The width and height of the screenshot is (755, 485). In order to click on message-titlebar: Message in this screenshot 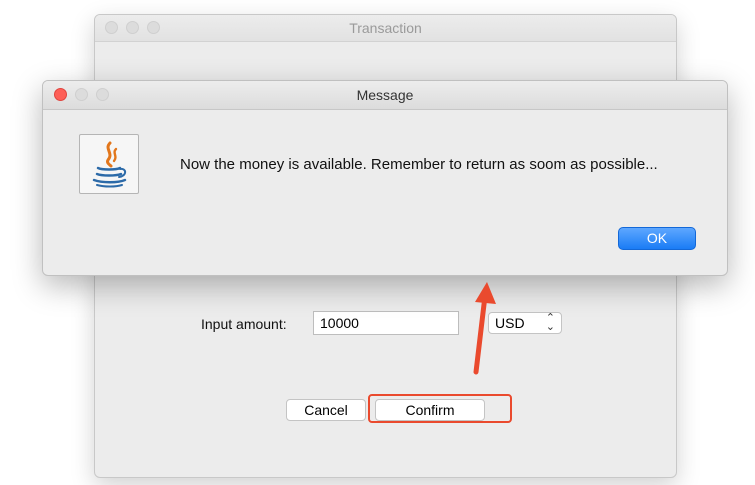, I will do `click(385, 95)`.